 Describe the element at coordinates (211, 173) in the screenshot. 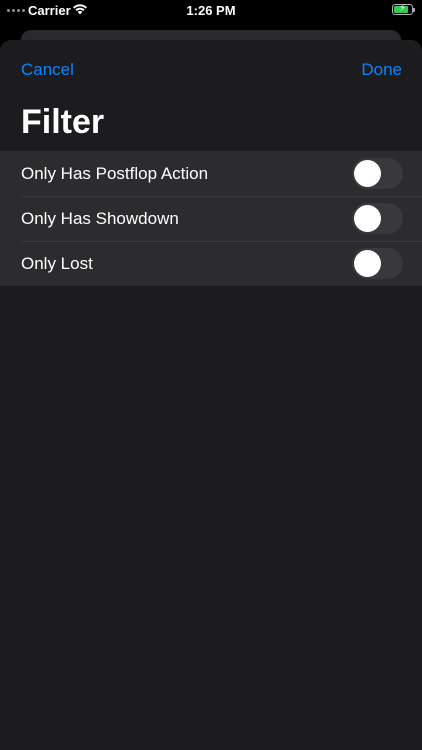

I see `filter-row-postflop-action: Only Has Postflop Action` at that location.